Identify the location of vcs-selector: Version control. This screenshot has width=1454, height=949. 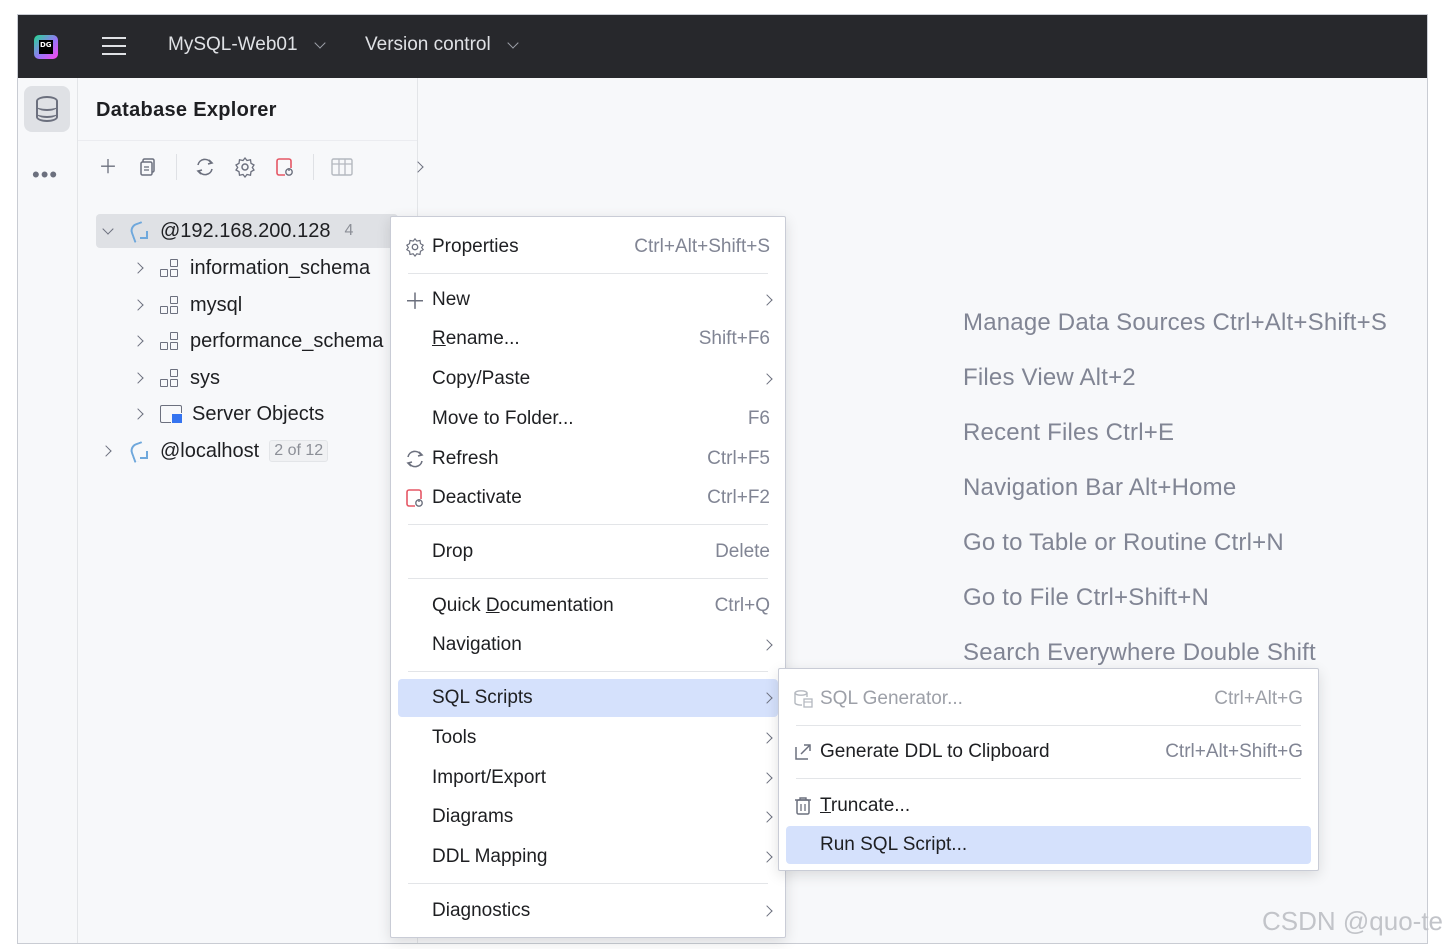
(442, 45).